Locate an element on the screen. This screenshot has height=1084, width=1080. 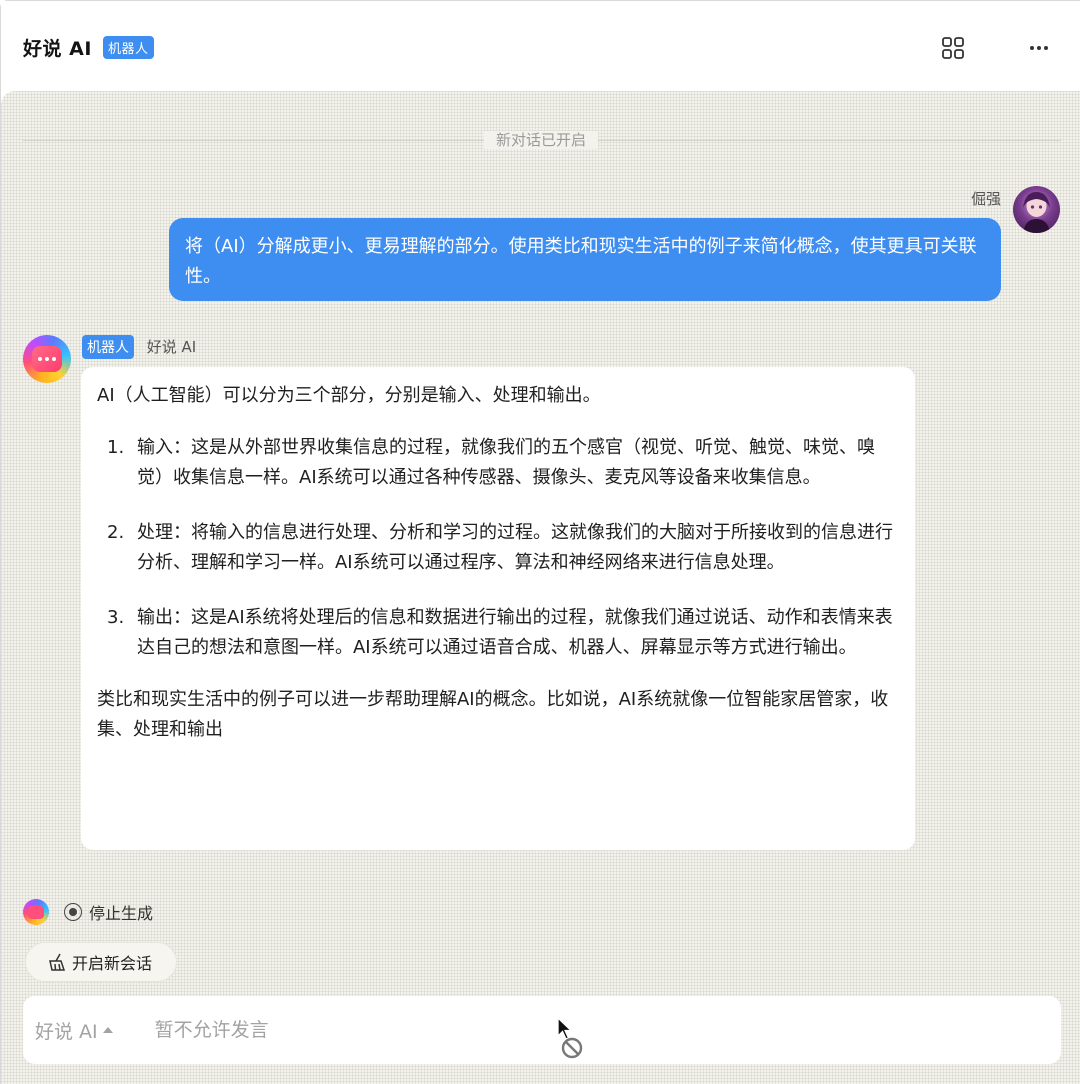
message-input is located at coordinates (504, 1030).